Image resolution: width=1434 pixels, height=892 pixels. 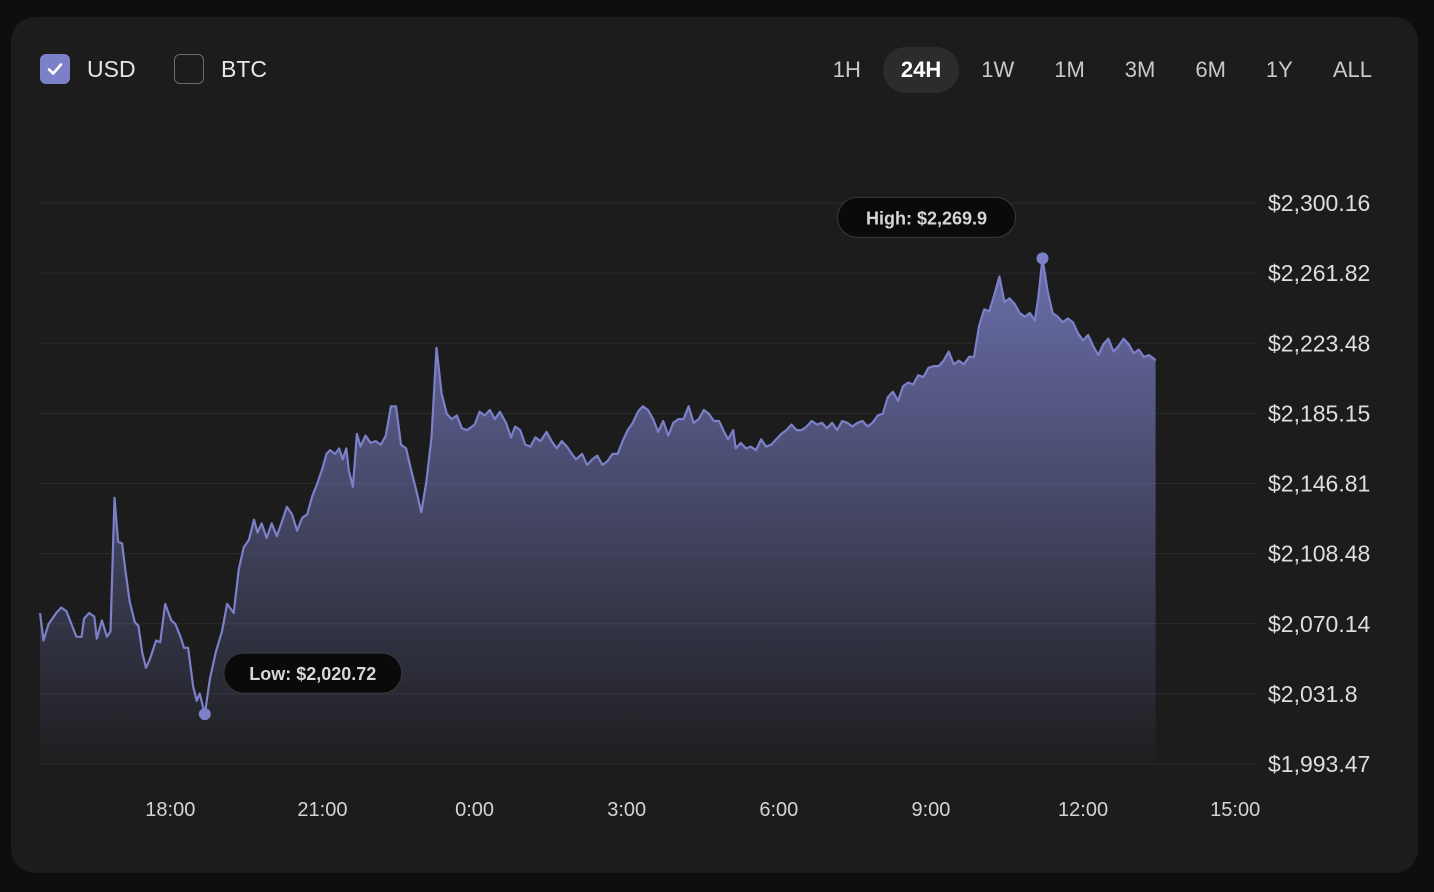 I want to click on x-tick-label: 6:00, so click(x=778, y=810).